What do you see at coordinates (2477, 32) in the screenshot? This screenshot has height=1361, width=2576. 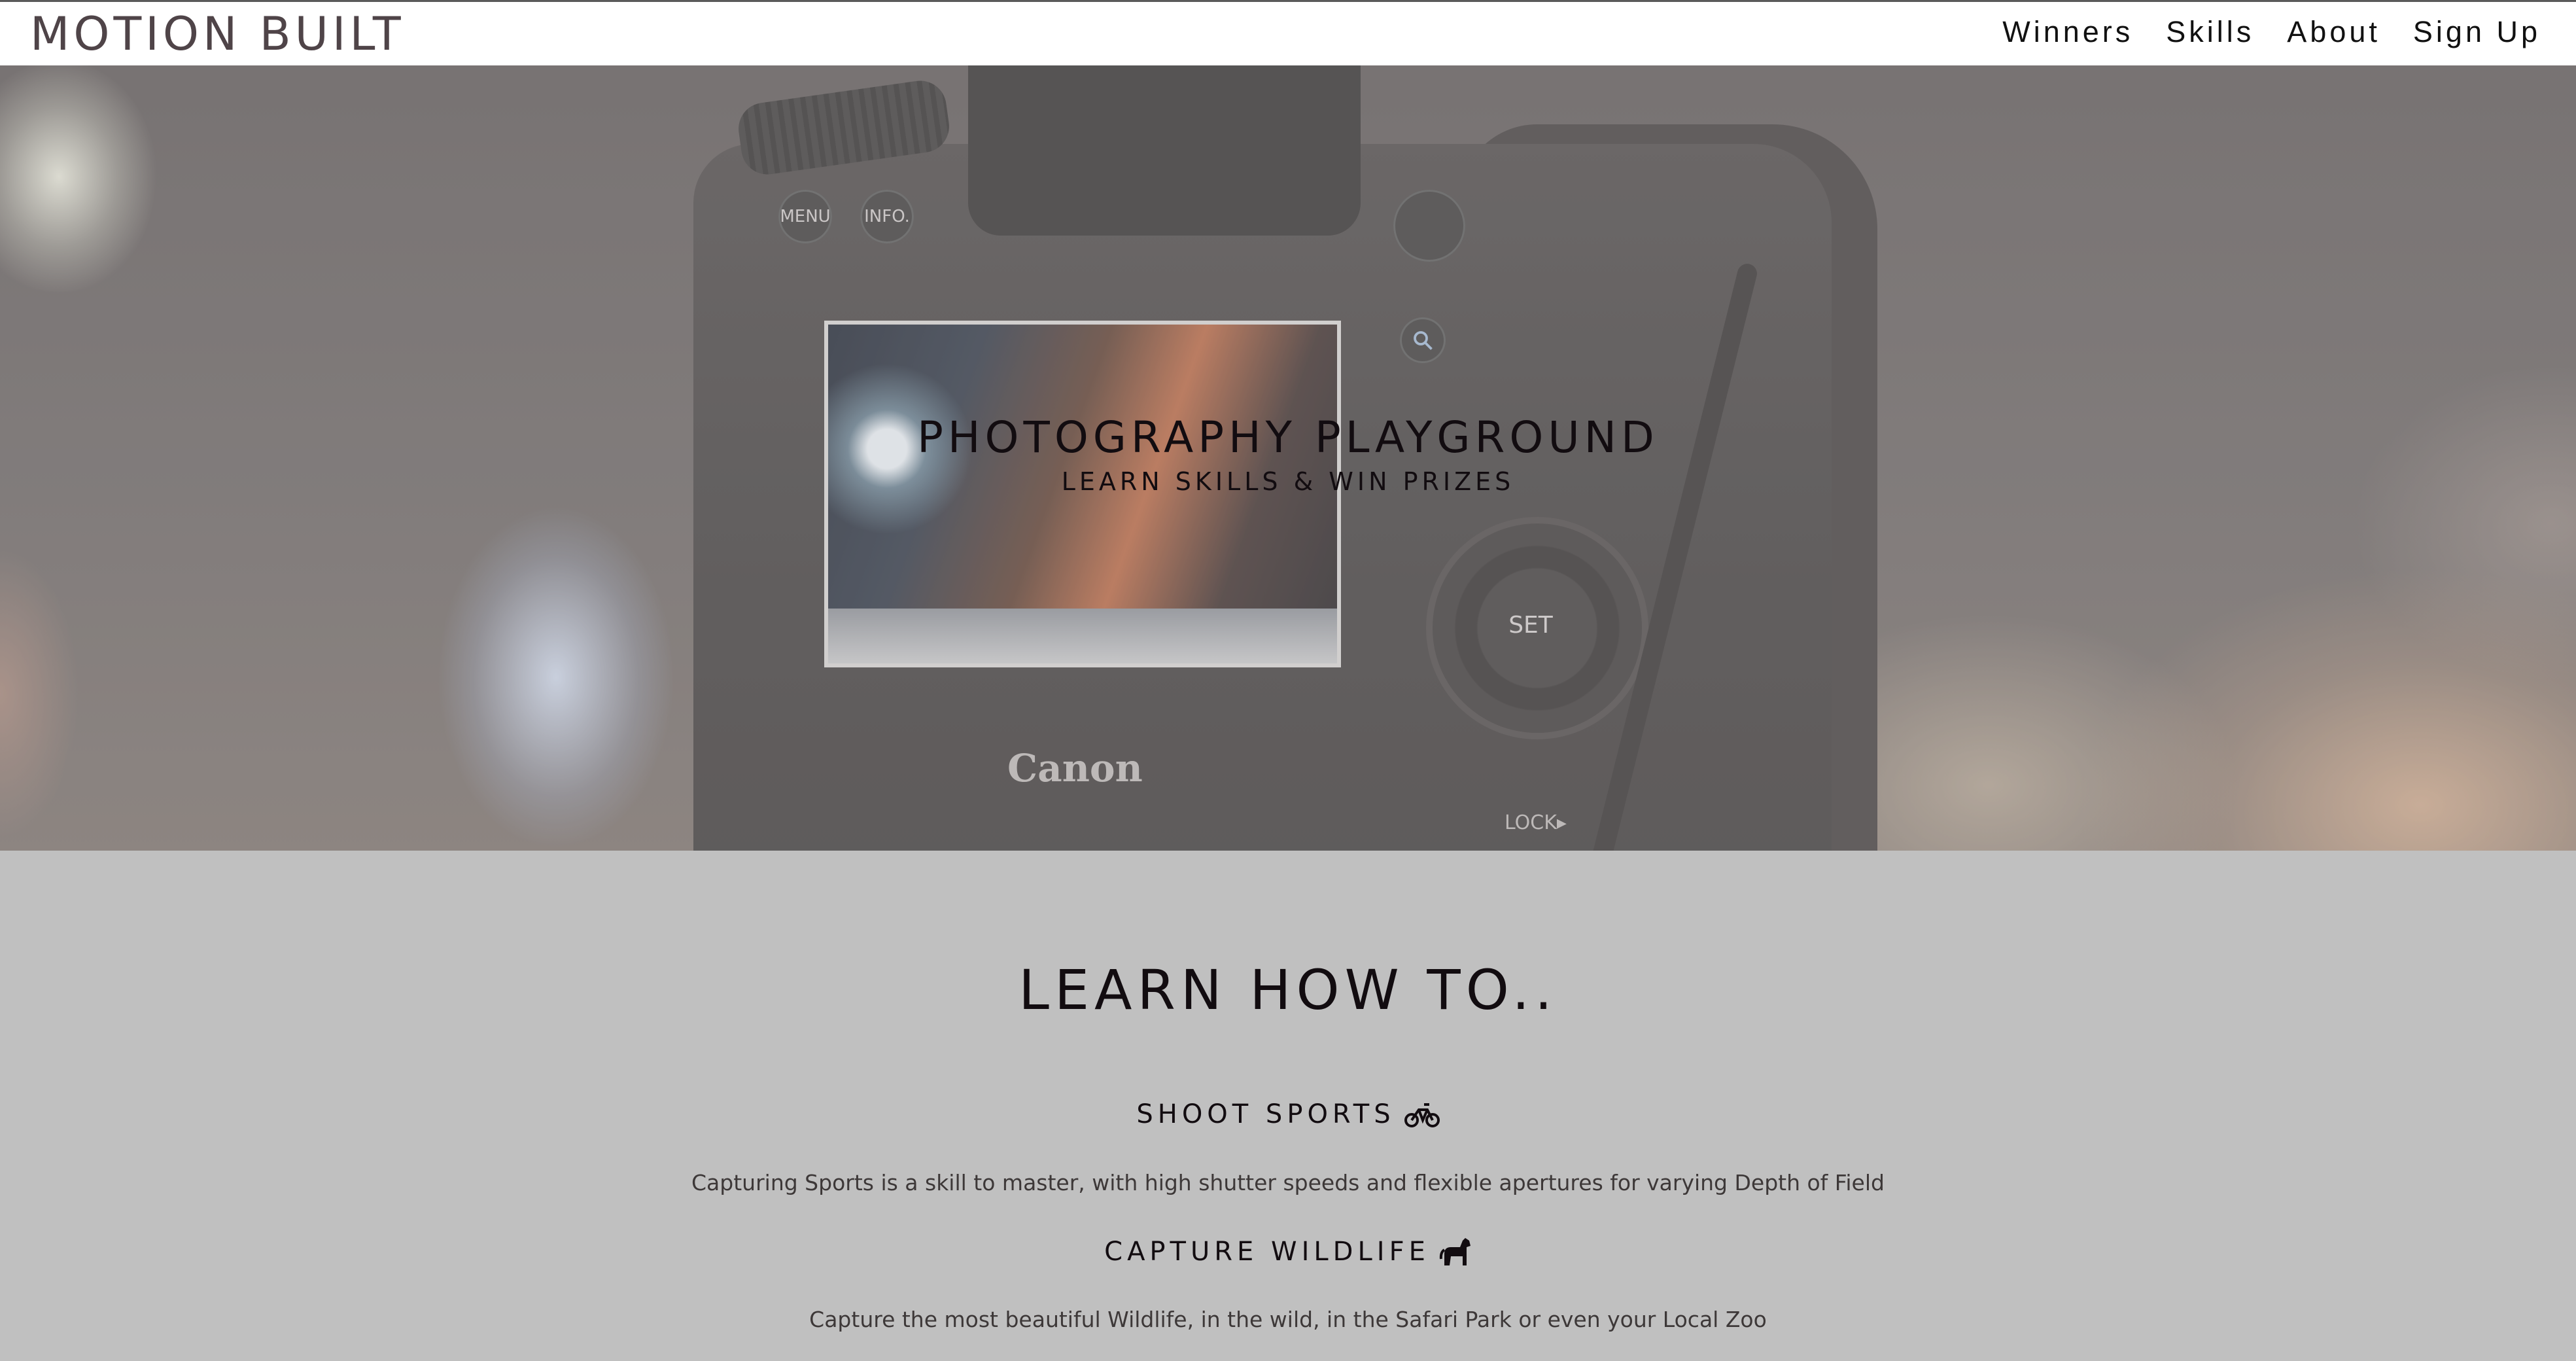 I see `nav-link-sign-up: Sign Up` at bounding box center [2477, 32].